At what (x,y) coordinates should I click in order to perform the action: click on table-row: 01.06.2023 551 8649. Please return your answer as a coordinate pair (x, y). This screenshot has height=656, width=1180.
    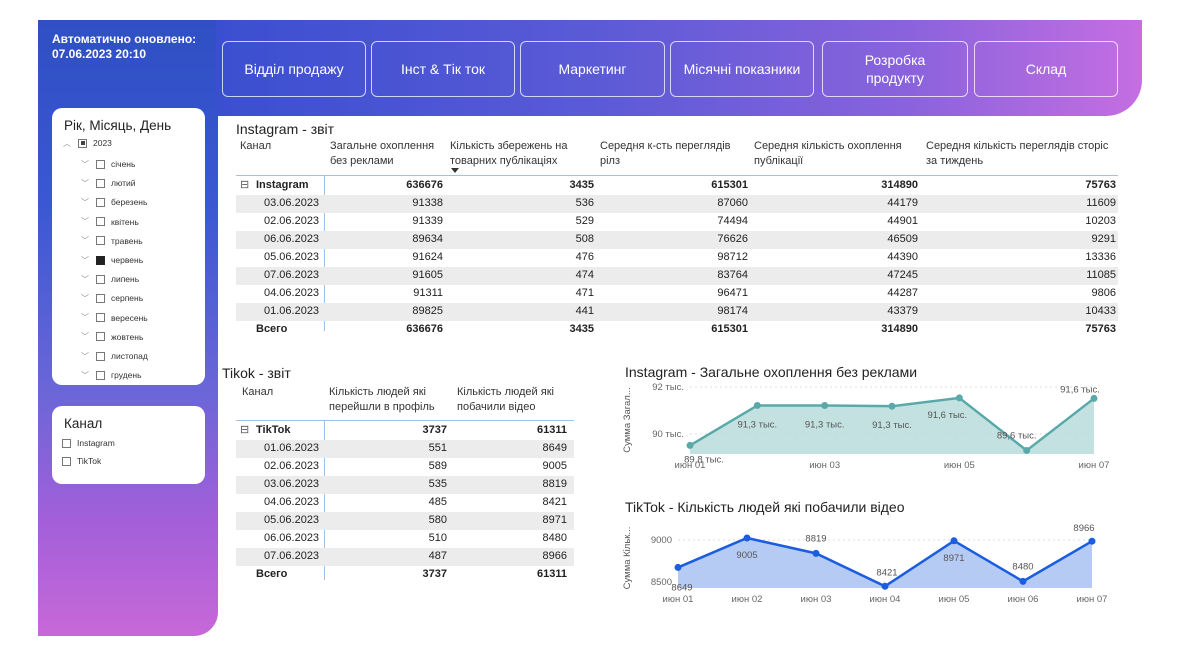
    Looking at the image, I should click on (405, 449).